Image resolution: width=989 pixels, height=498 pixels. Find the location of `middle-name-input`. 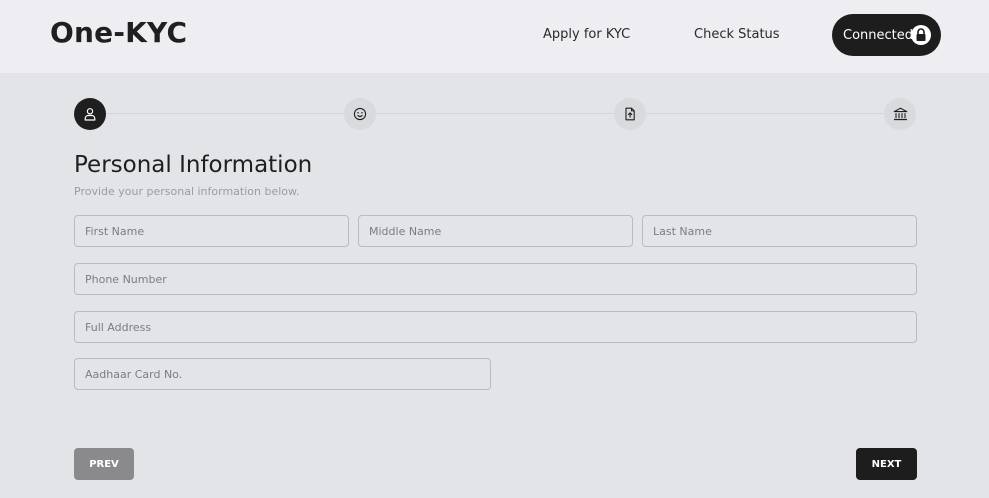

middle-name-input is located at coordinates (495, 231).